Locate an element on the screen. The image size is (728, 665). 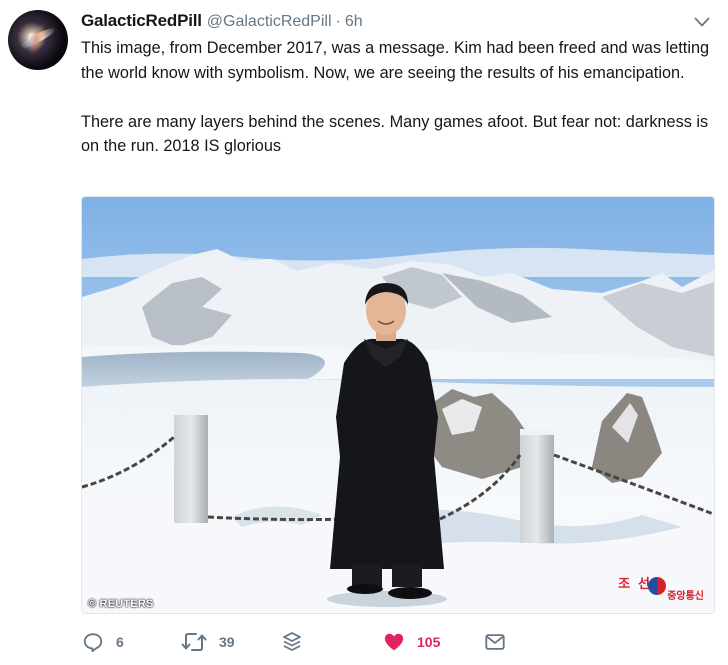
stack-button is located at coordinates (292, 642).